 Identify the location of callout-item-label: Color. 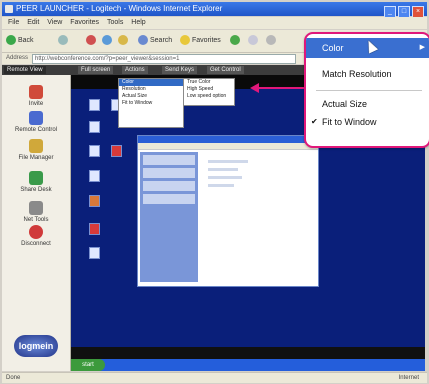
(333, 48).